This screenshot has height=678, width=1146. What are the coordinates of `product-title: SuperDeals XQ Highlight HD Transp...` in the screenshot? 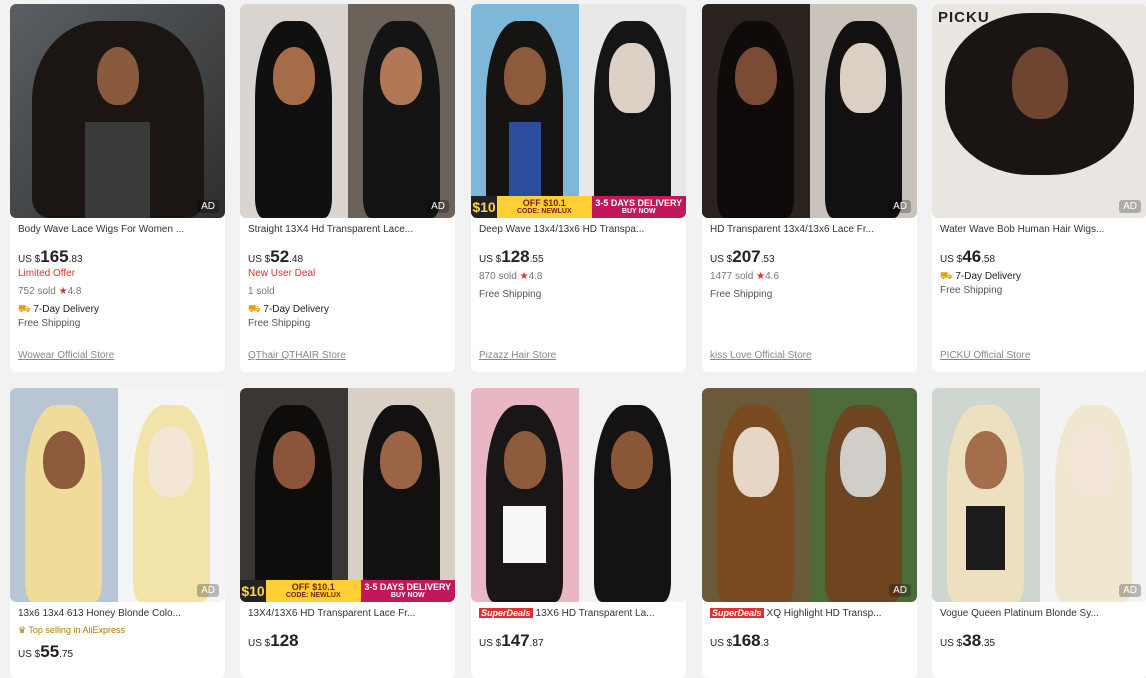 It's located at (809, 615).